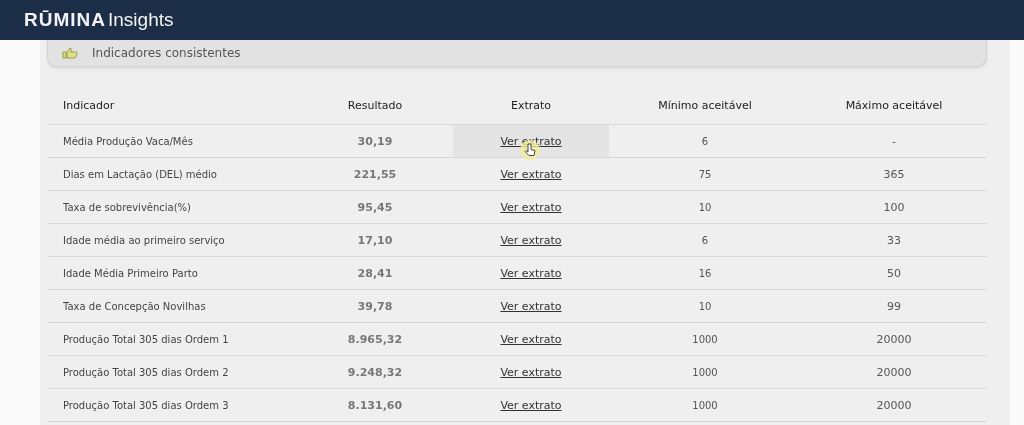 The image size is (1024, 425). What do you see at coordinates (705, 273) in the screenshot?
I see `minimum-value: 16` at bounding box center [705, 273].